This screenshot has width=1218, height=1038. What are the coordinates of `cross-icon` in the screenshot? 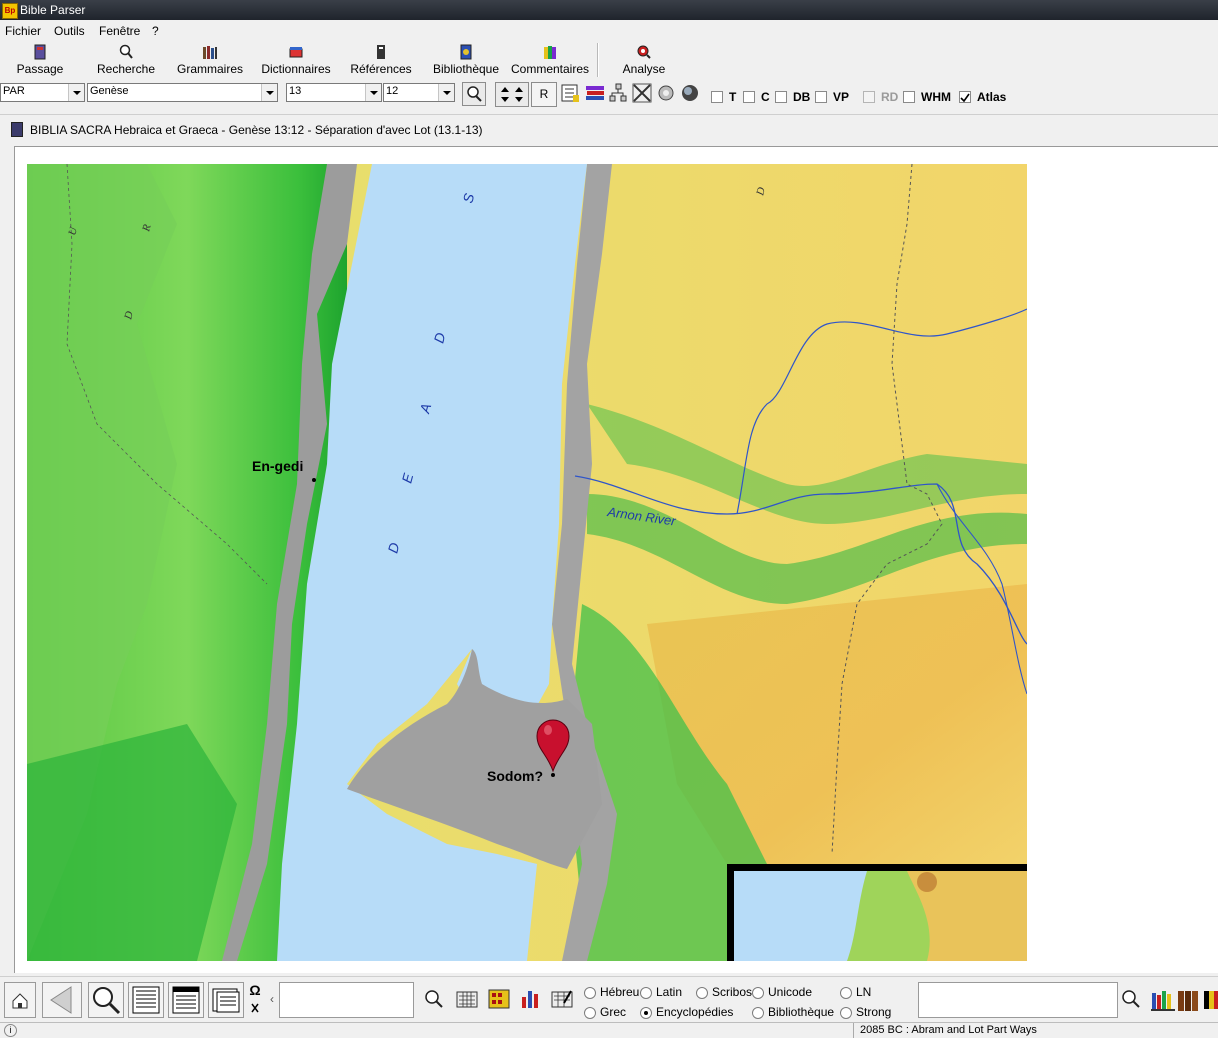 It's located at (255, 1008).